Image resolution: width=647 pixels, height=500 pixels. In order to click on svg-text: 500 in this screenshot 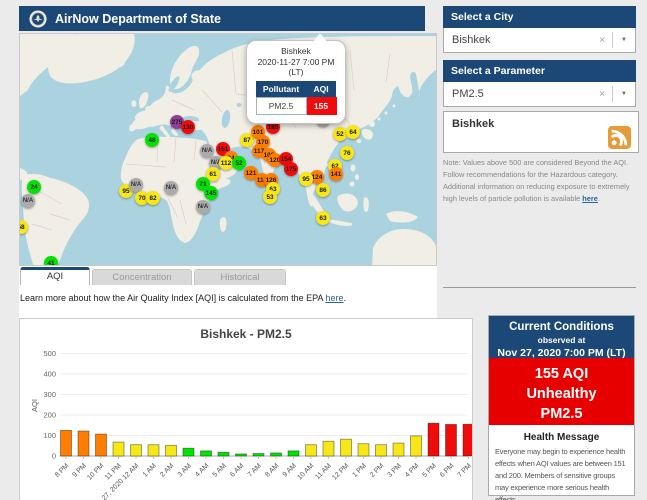, I will do `click(49, 353)`.